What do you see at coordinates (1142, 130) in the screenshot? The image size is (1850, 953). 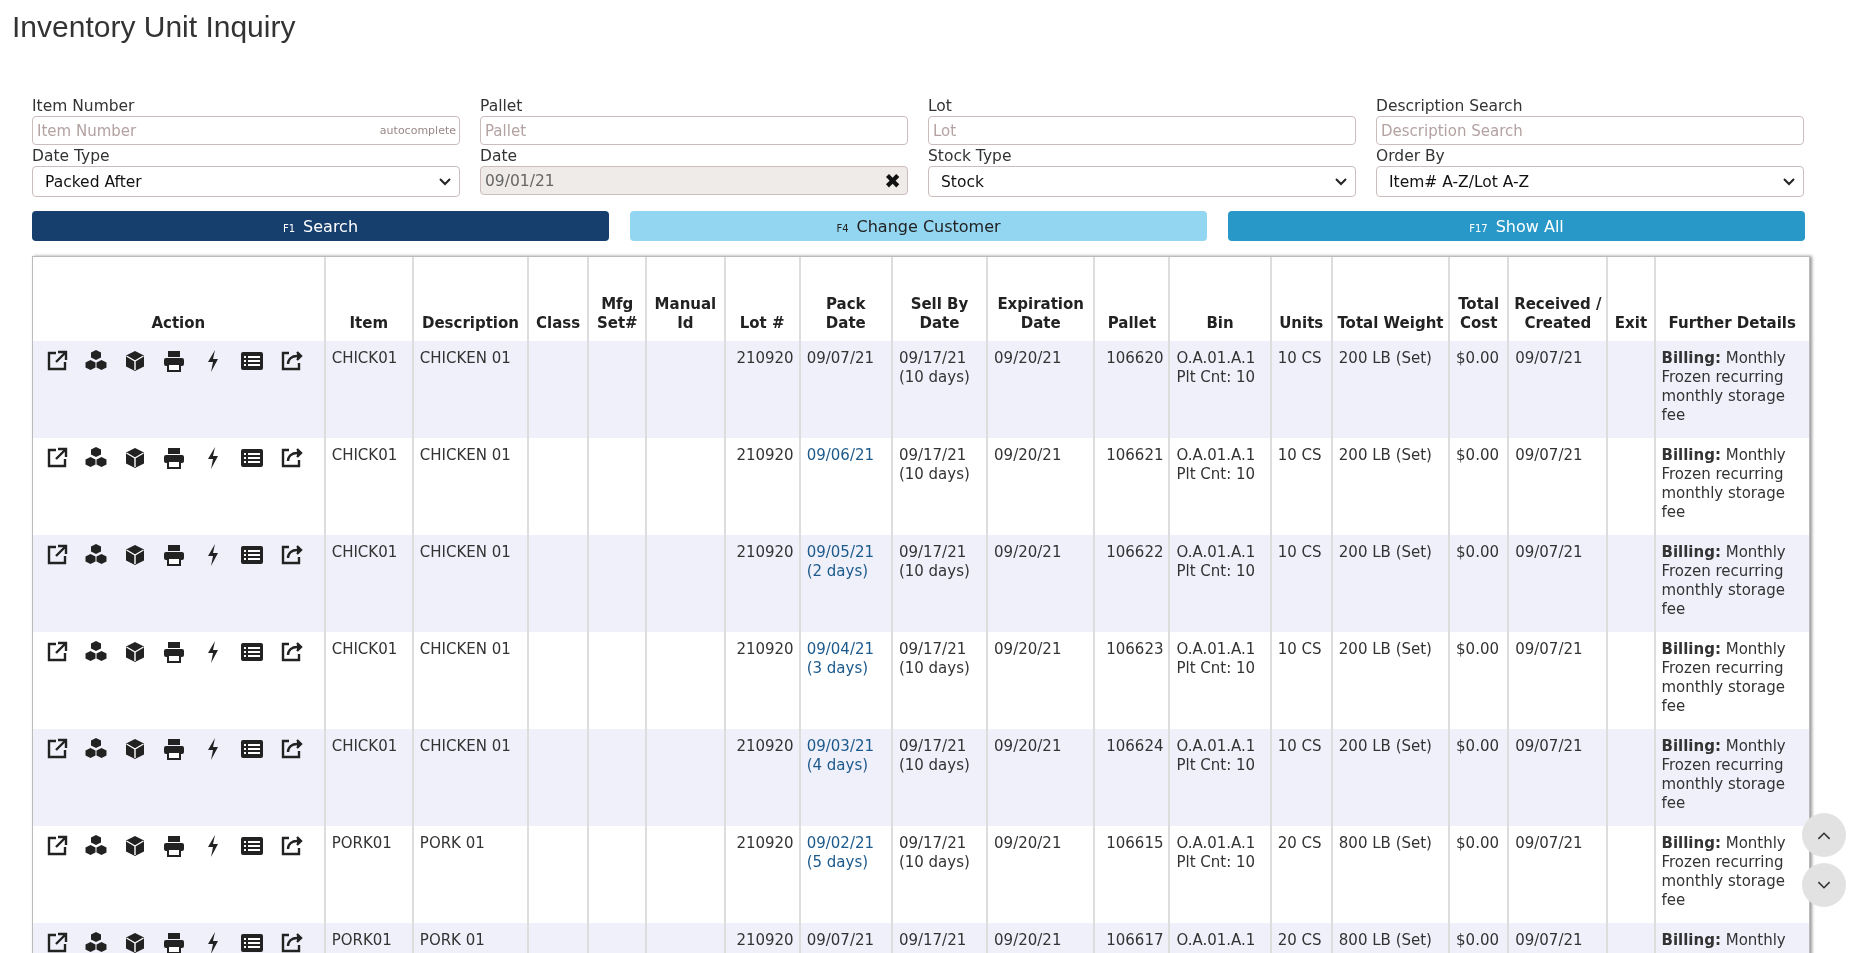 I see `text-field: Lot` at bounding box center [1142, 130].